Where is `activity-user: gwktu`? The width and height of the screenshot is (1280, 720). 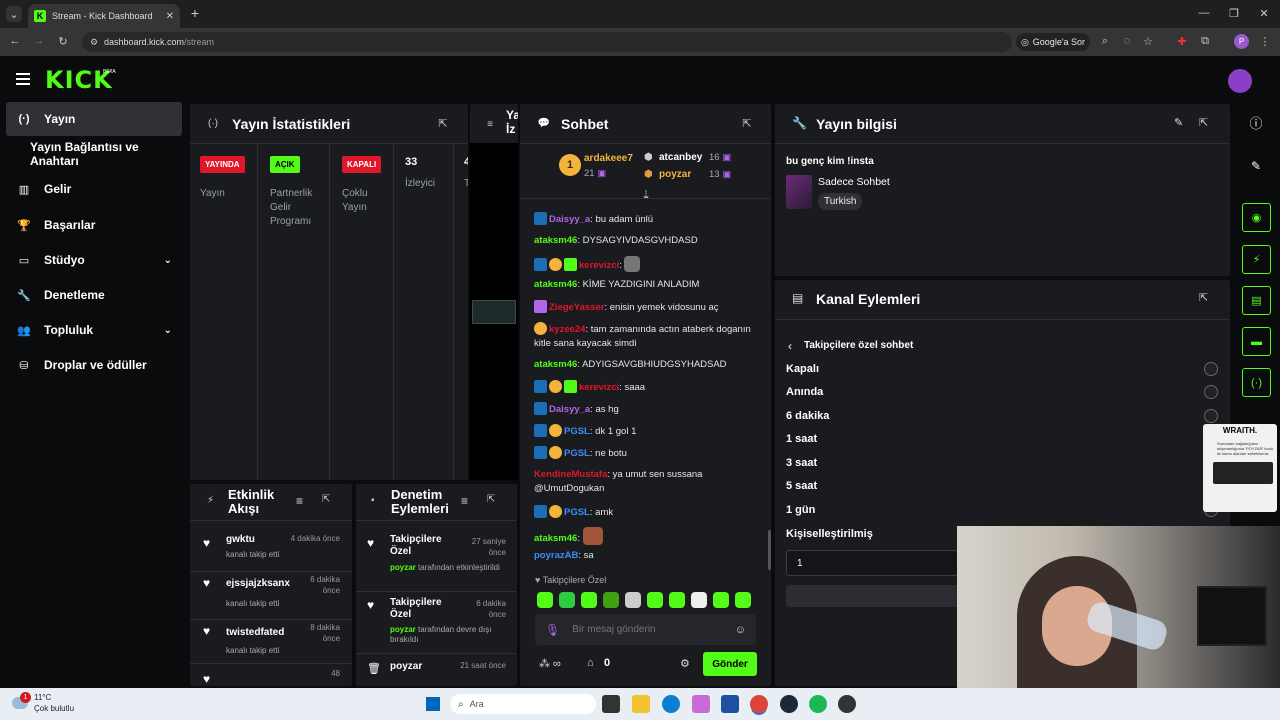 activity-user: gwktu is located at coordinates (240, 539).